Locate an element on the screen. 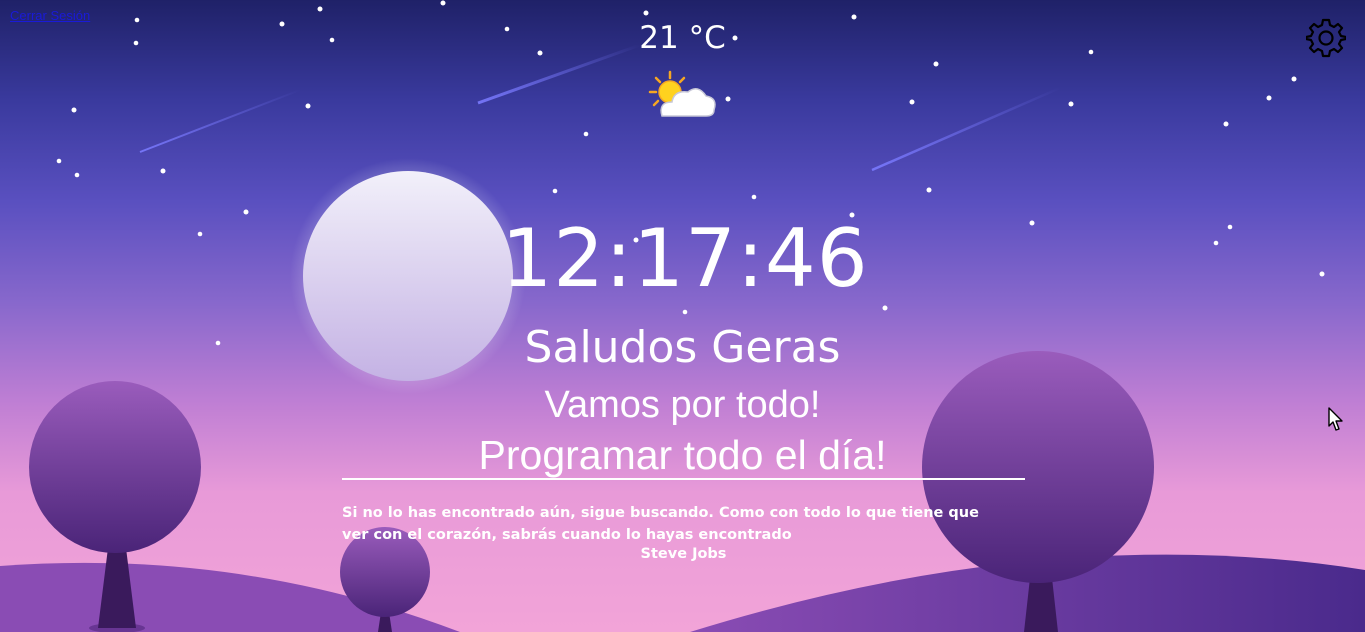 Image resolution: width=1365 pixels, height=632 pixels. focus-divider is located at coordinates (683, 479).